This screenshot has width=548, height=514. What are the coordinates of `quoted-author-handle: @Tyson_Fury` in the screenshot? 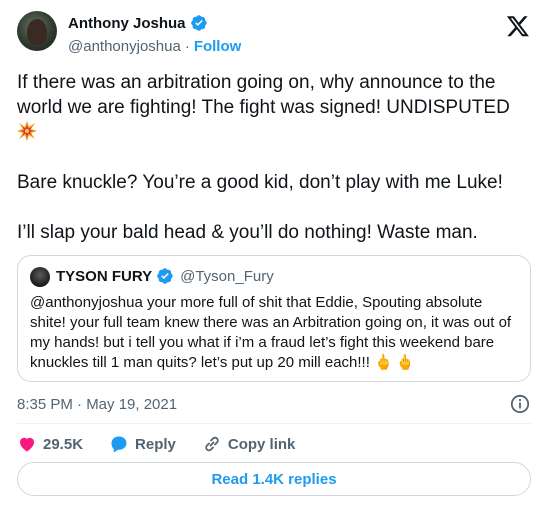 It's located at (227, 276).